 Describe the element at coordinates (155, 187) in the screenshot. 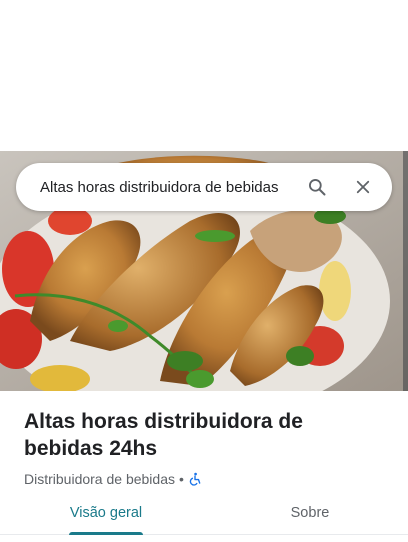

I see `search-input` at that location.